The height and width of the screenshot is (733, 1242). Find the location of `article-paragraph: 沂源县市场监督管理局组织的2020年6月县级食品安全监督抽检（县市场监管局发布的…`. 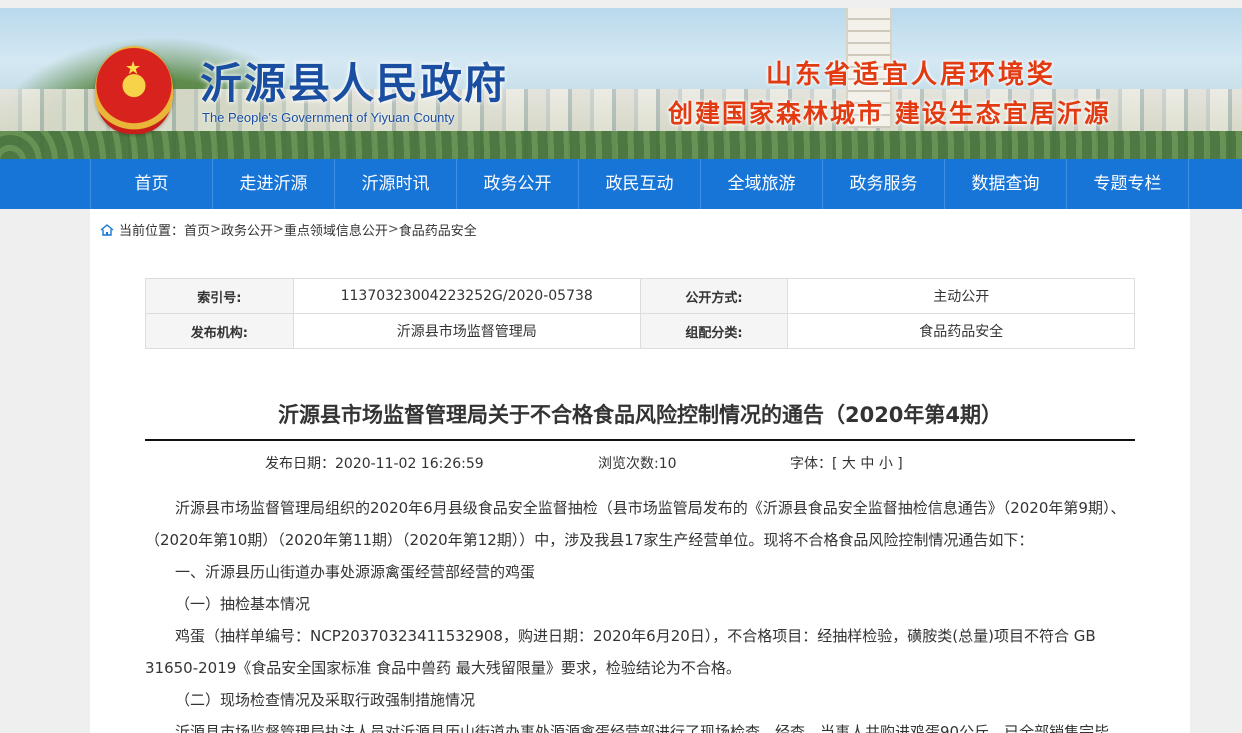

article-paragraph: 沂源县市场监督管理局组织的2020年6月县级食品安全监督抽检（县市场监管局发布的… is located at coordinates (635, 524).